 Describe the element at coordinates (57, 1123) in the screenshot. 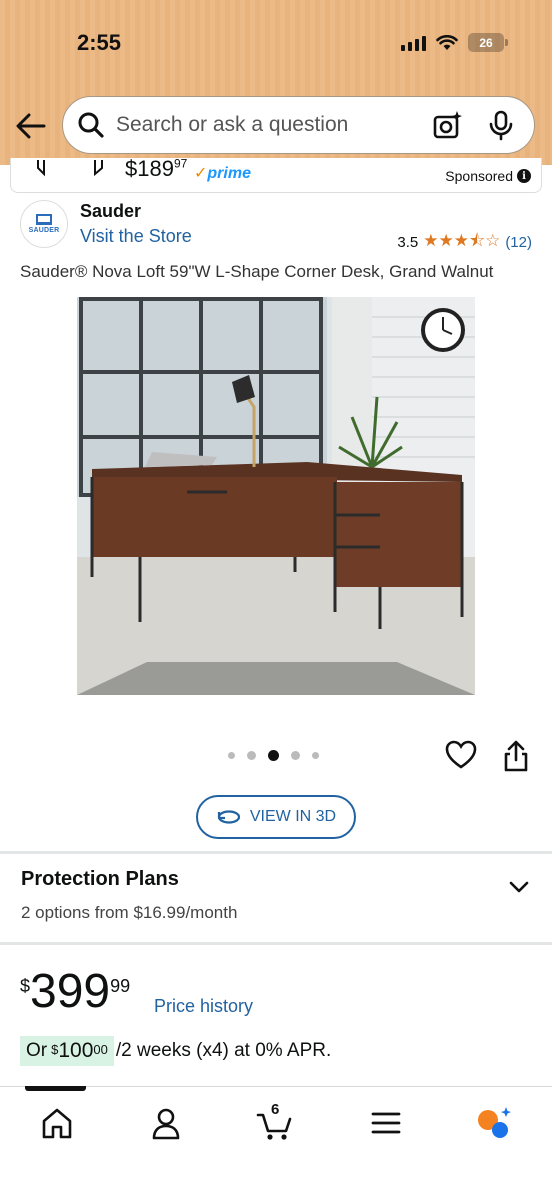

I see `home-icon` at that location.